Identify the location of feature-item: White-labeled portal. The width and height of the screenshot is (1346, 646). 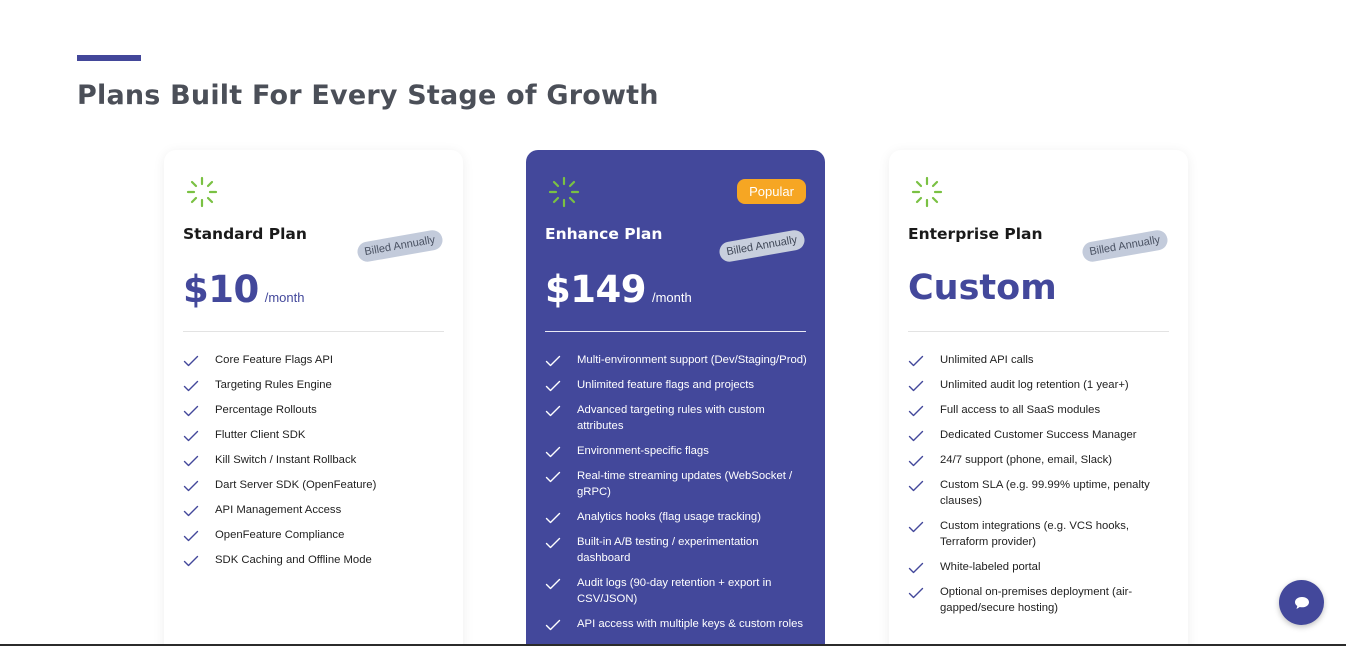
(1039, 567).